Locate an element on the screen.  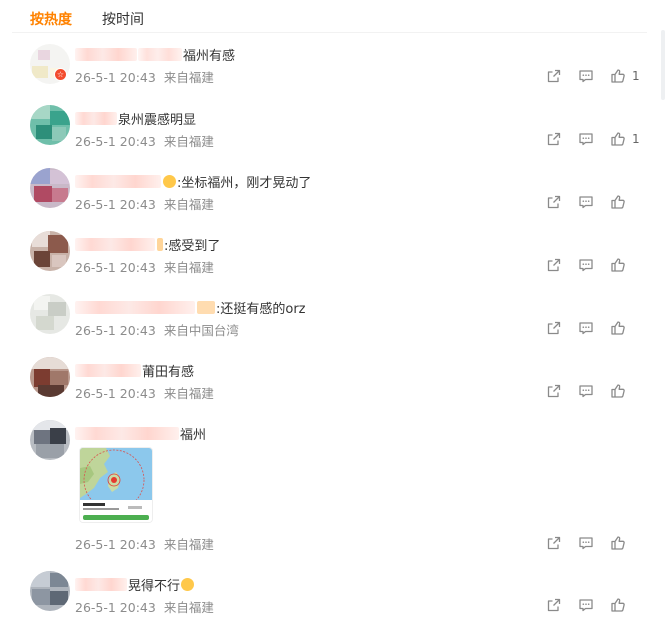
comment-text: 福州 is located at coordinates (193, 435).